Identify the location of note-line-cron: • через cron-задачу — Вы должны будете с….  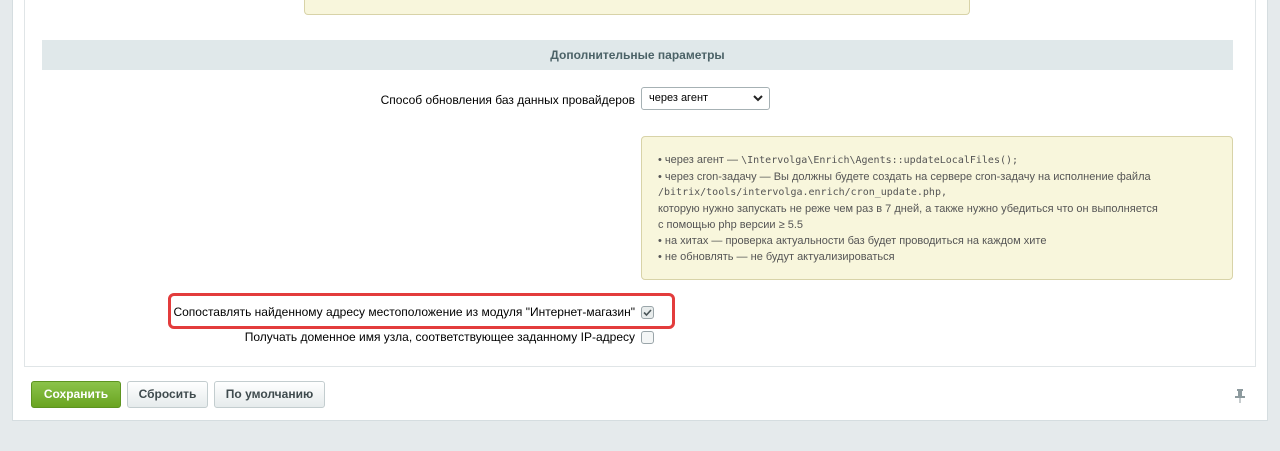
(904, 177).